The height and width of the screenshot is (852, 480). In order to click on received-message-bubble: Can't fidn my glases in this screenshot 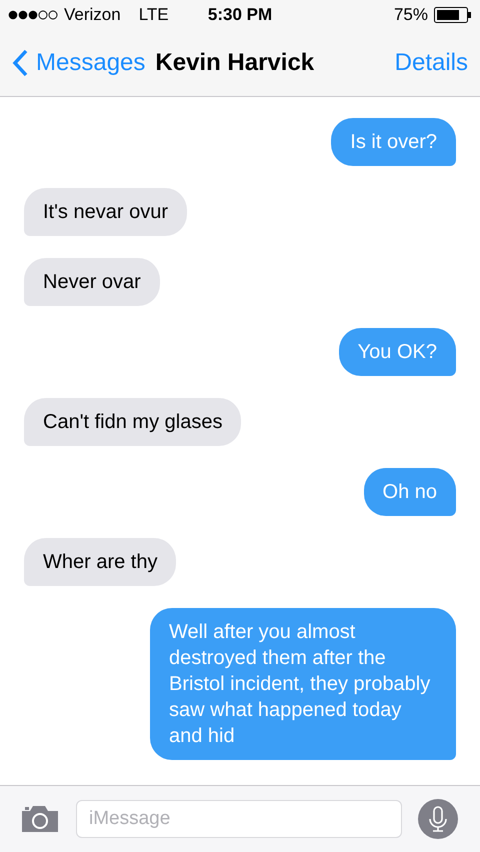, I will do `click(133, 422)`.